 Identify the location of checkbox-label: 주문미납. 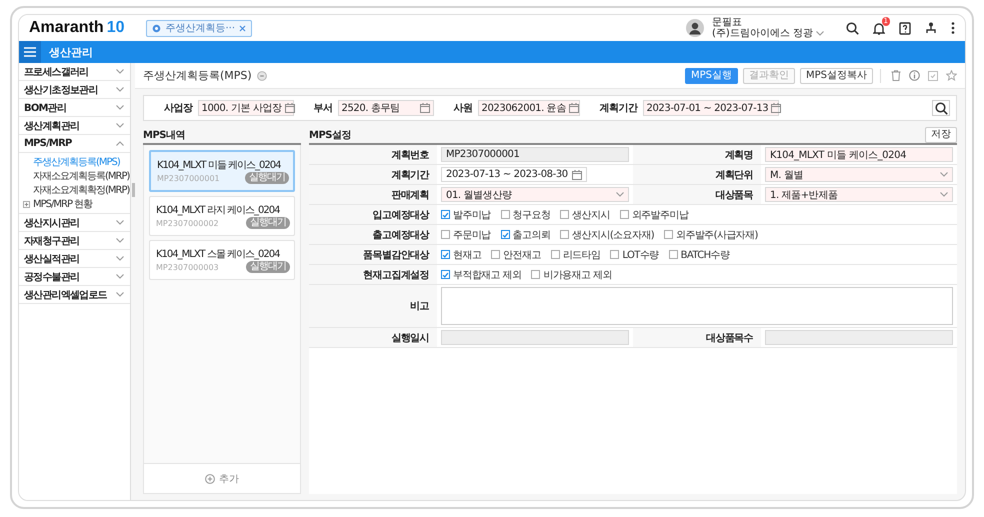
(472, 235).